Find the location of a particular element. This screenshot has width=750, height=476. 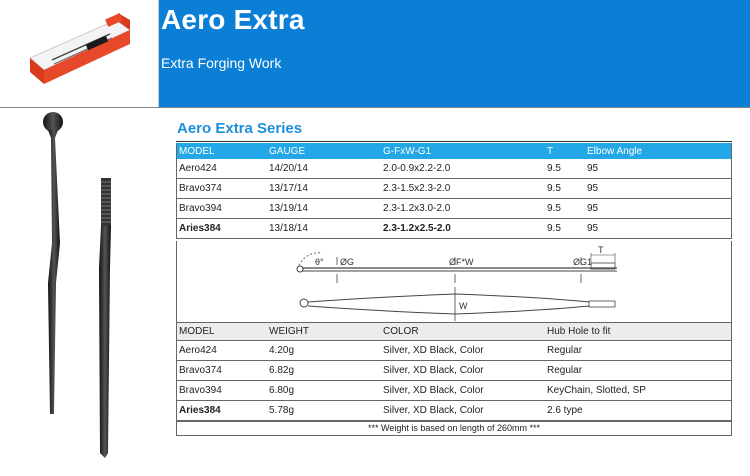

col-hub-hole: Hub Hole to fit is located at coordinates (638, 332).